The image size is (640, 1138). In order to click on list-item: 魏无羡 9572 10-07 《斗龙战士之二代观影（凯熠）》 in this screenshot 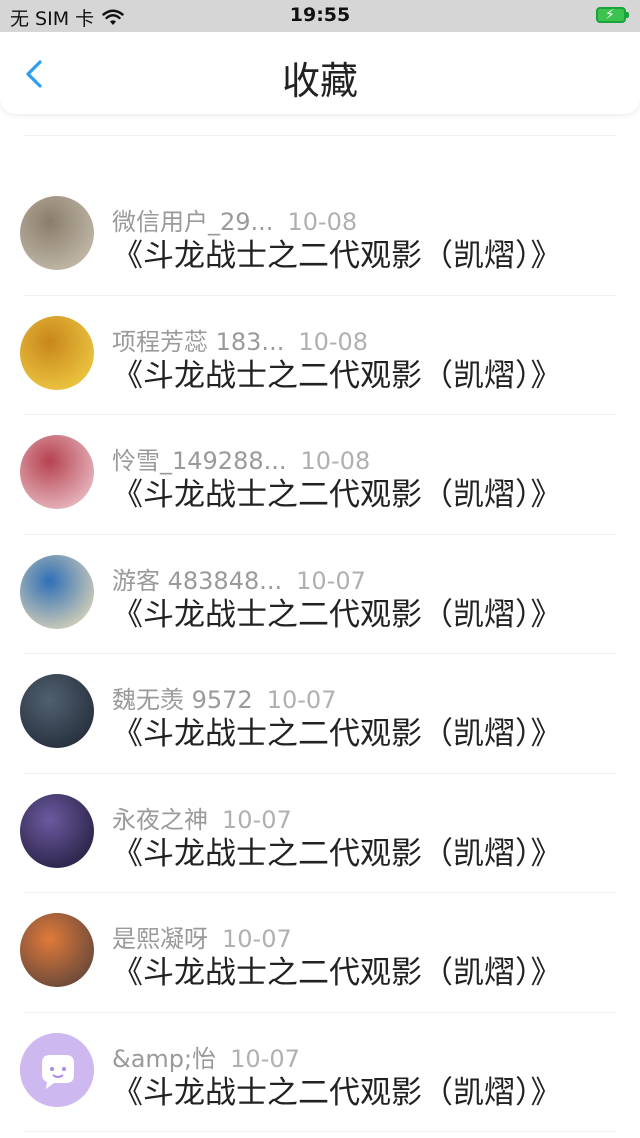, I will do `click(320, 714)`.